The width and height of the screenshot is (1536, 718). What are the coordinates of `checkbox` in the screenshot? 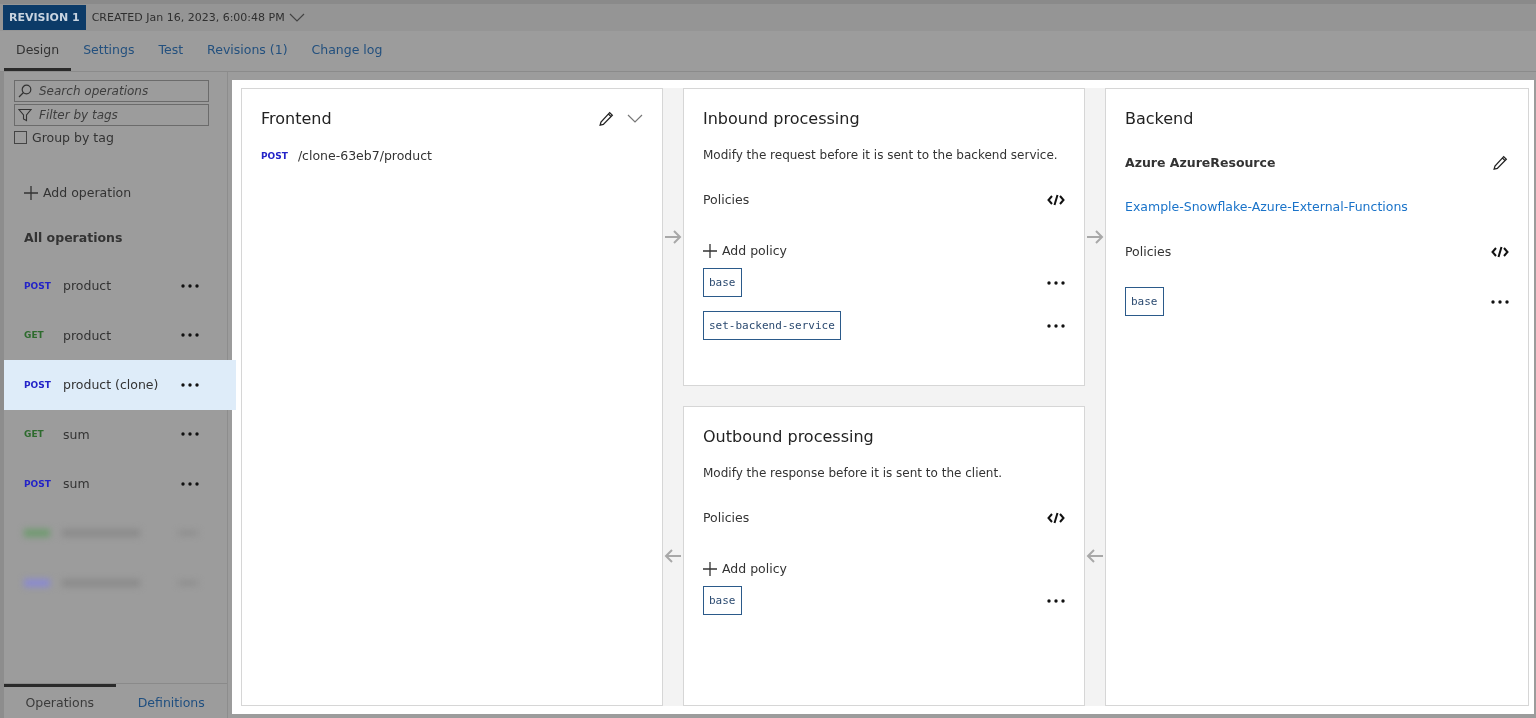 It's located at (20, 137).